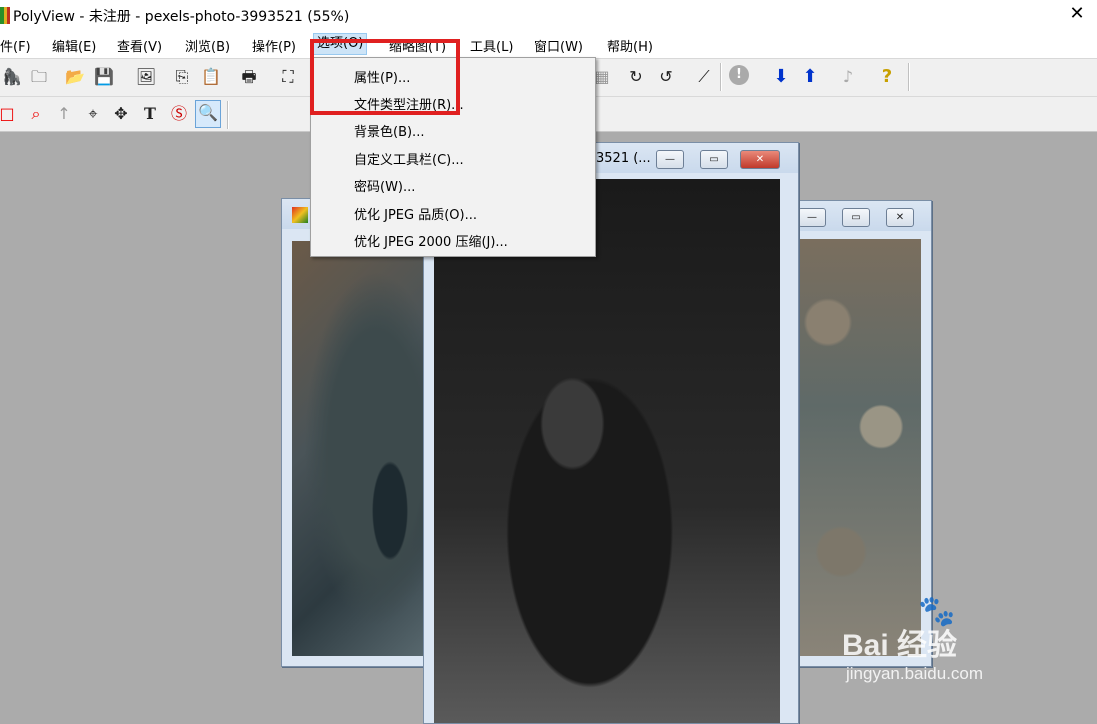 Image resolution: width=1097 pixels, height=724 pixels. I want to click on curve-icon: ⟋, so click(704, 77).